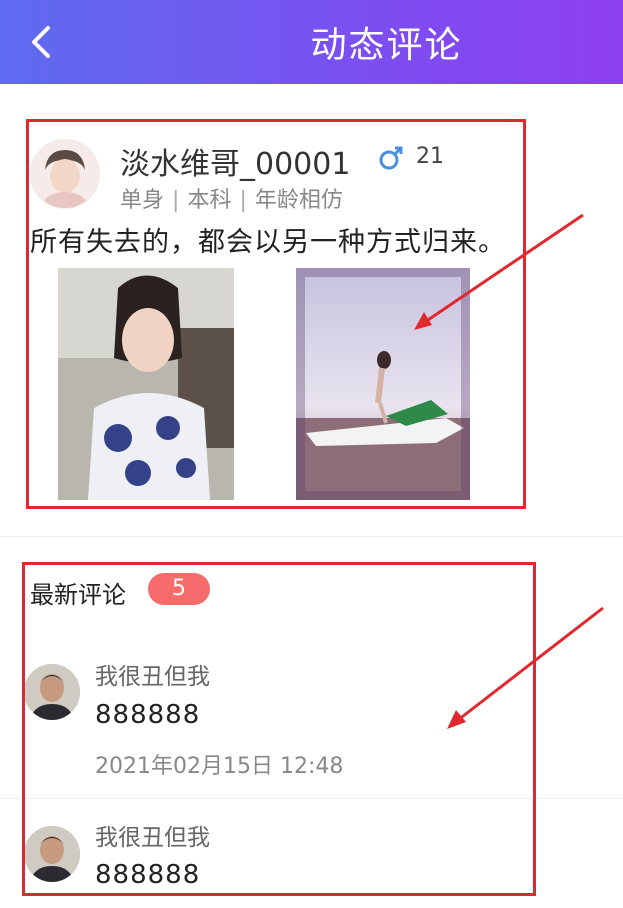 Image resolution: width=623 pixels, height=908 pixels. I want to click on tag-education: 本科, so click(209, 200).